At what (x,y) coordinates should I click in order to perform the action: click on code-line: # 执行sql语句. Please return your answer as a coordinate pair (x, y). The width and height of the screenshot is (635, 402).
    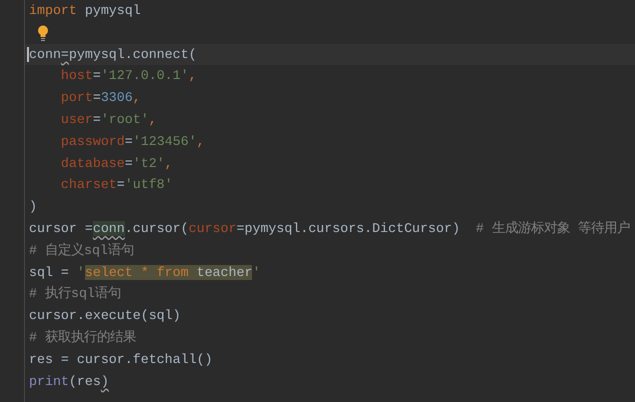
    Looking at the image, I should click on (75, 294).